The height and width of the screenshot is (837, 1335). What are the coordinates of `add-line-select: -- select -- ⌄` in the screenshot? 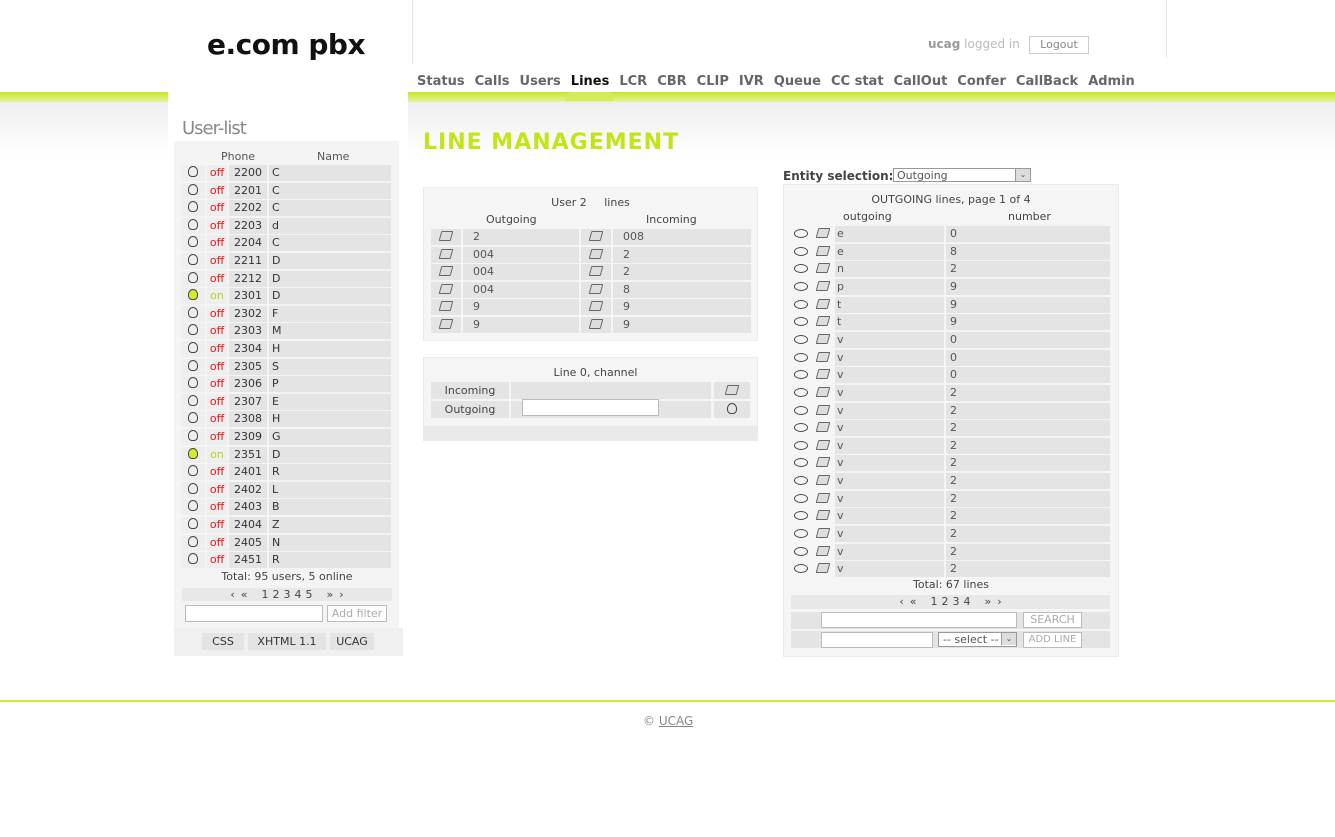 It's located at (977, 639).